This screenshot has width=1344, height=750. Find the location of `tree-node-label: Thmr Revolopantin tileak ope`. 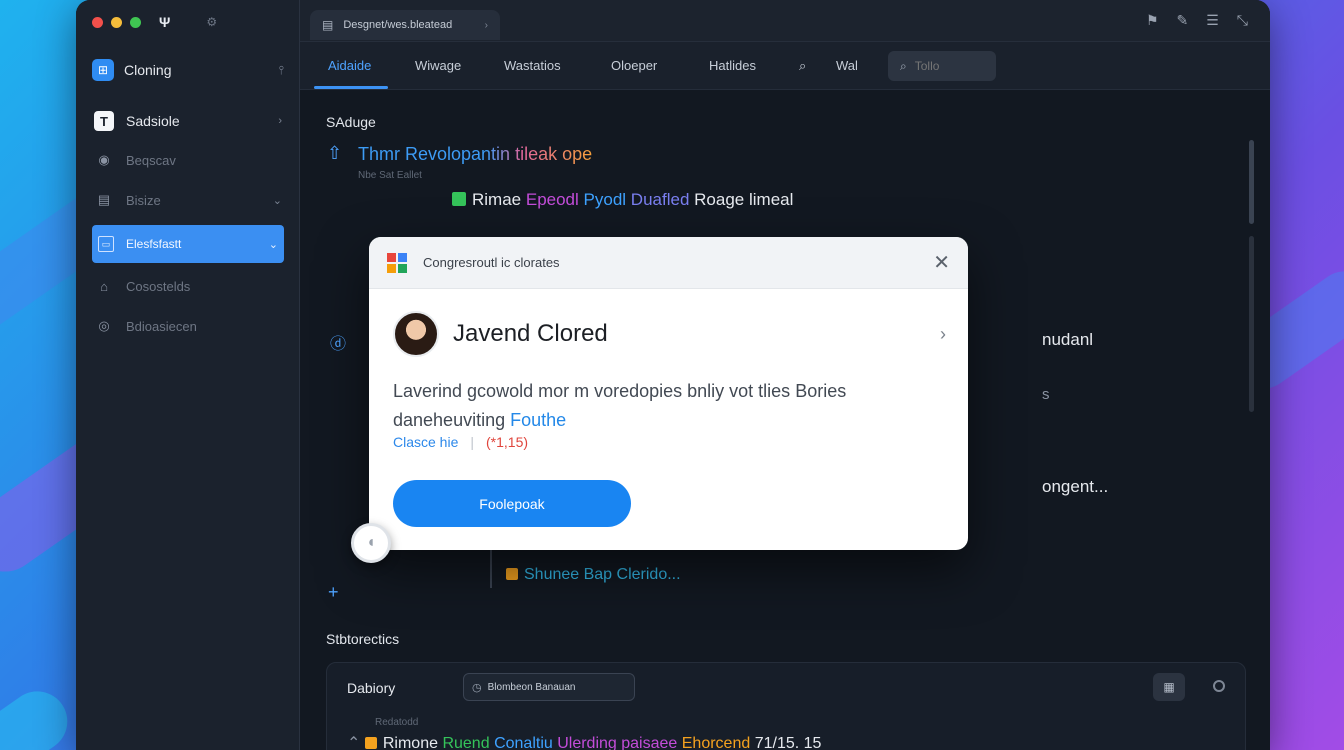

tree-node-label: Thmr Revolopantin tileak ope is located at coordinates (475, 154).